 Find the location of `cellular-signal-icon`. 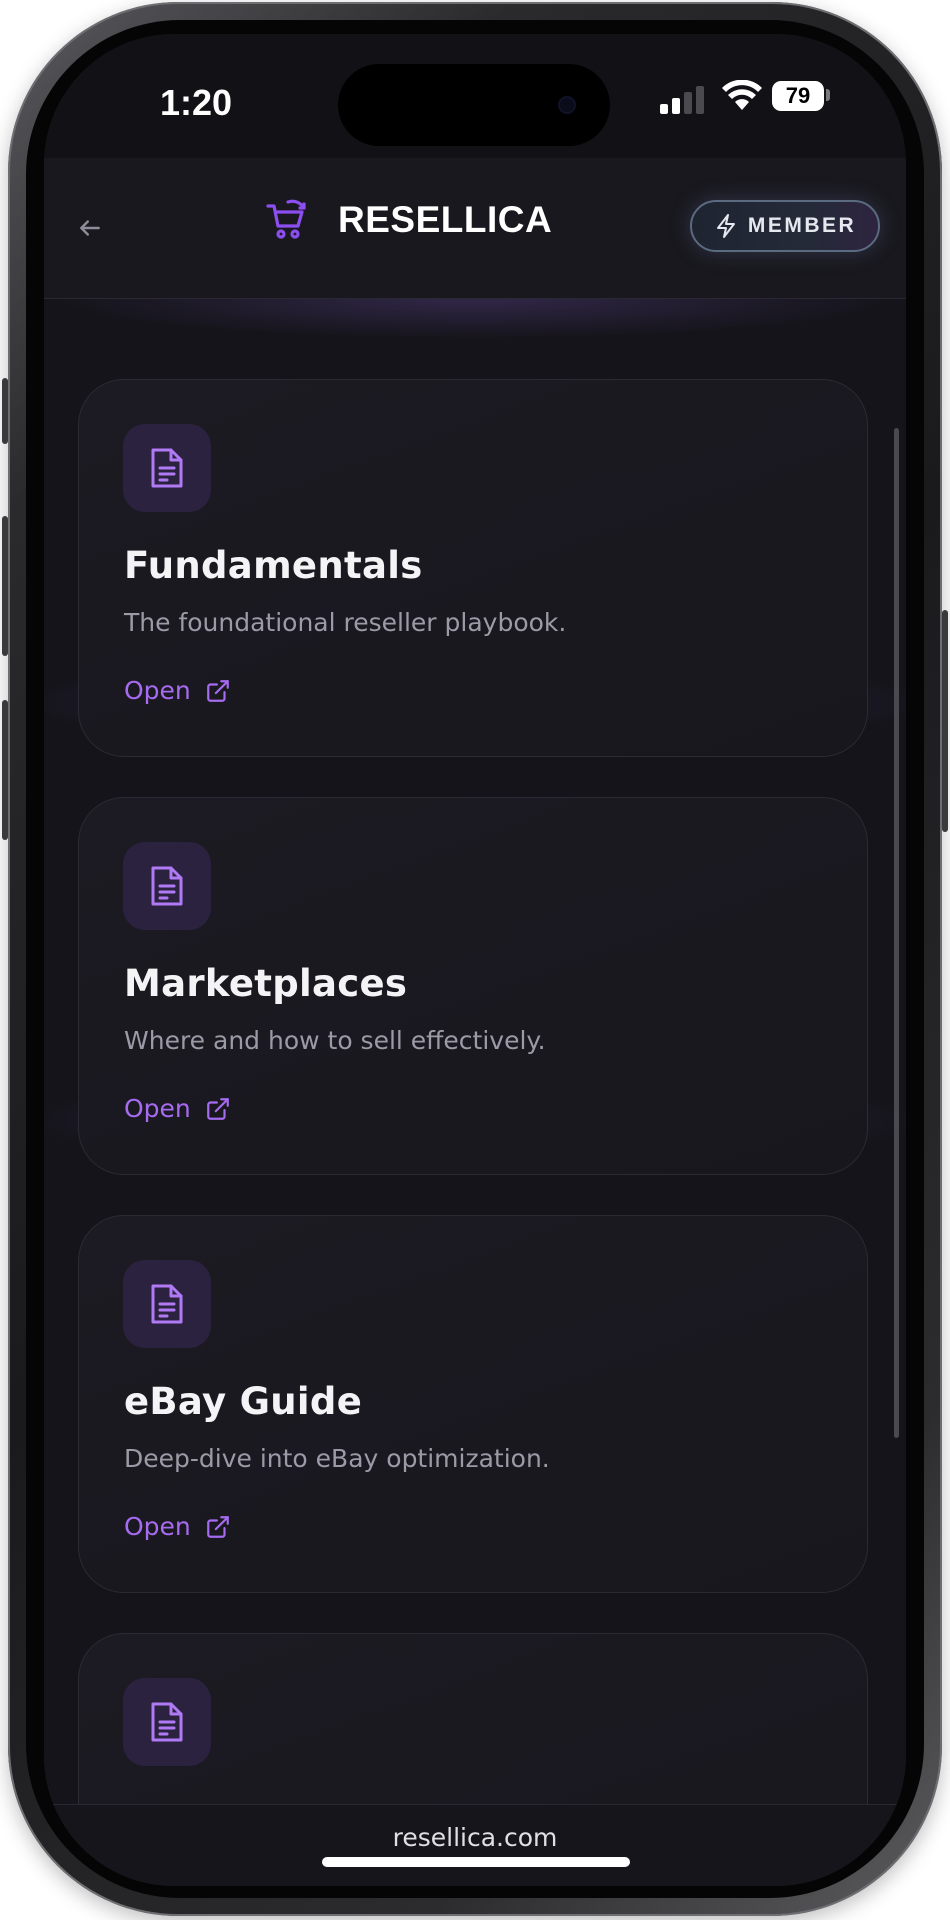

cellular-signal-icon is located at coordinates (683, 98).